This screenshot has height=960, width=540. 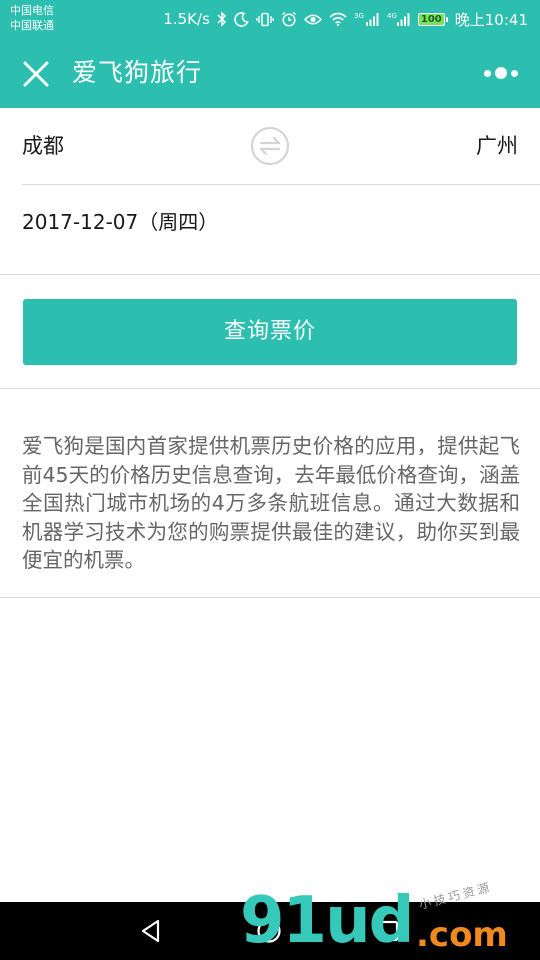 I want to click on battery-icon: 100, so click(x=432, y=19).